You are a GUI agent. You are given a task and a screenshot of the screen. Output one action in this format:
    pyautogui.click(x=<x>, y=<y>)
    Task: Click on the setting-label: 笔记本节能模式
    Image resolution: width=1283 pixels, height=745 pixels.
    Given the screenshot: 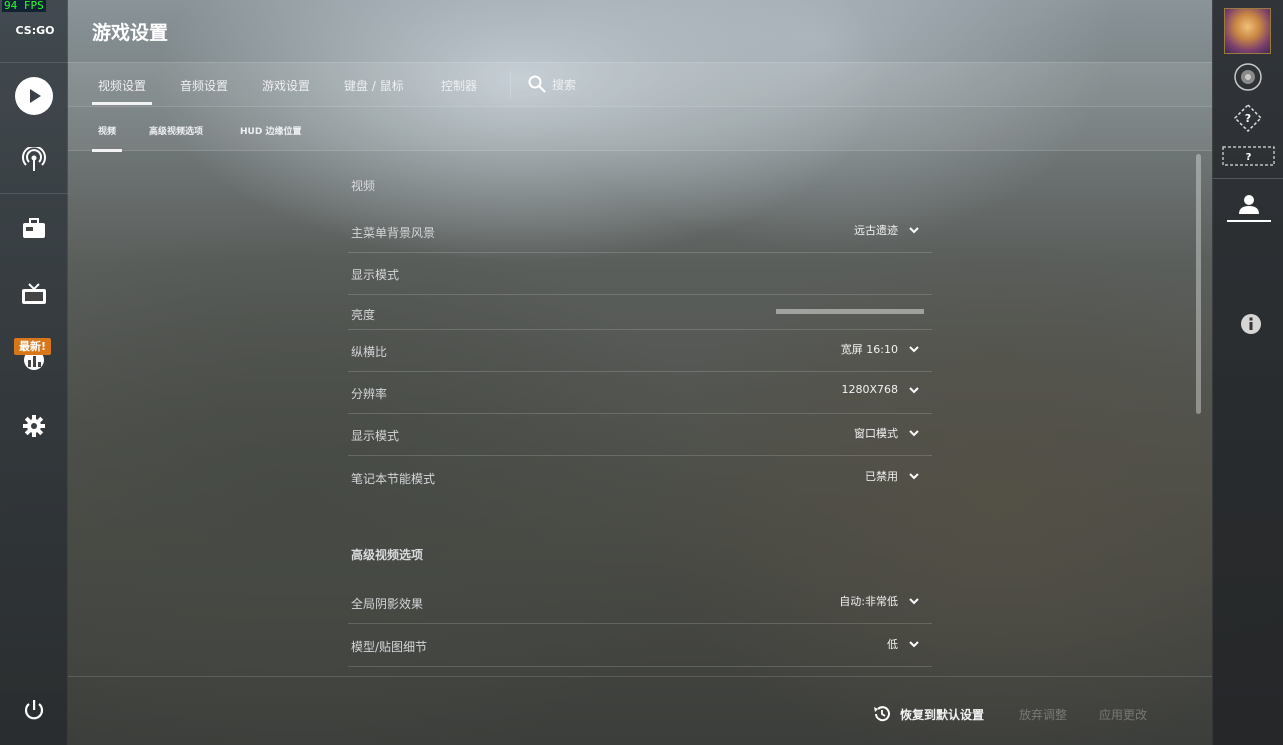 What is the action you would take?
    pyautogui.click(x=393, y=479)
    